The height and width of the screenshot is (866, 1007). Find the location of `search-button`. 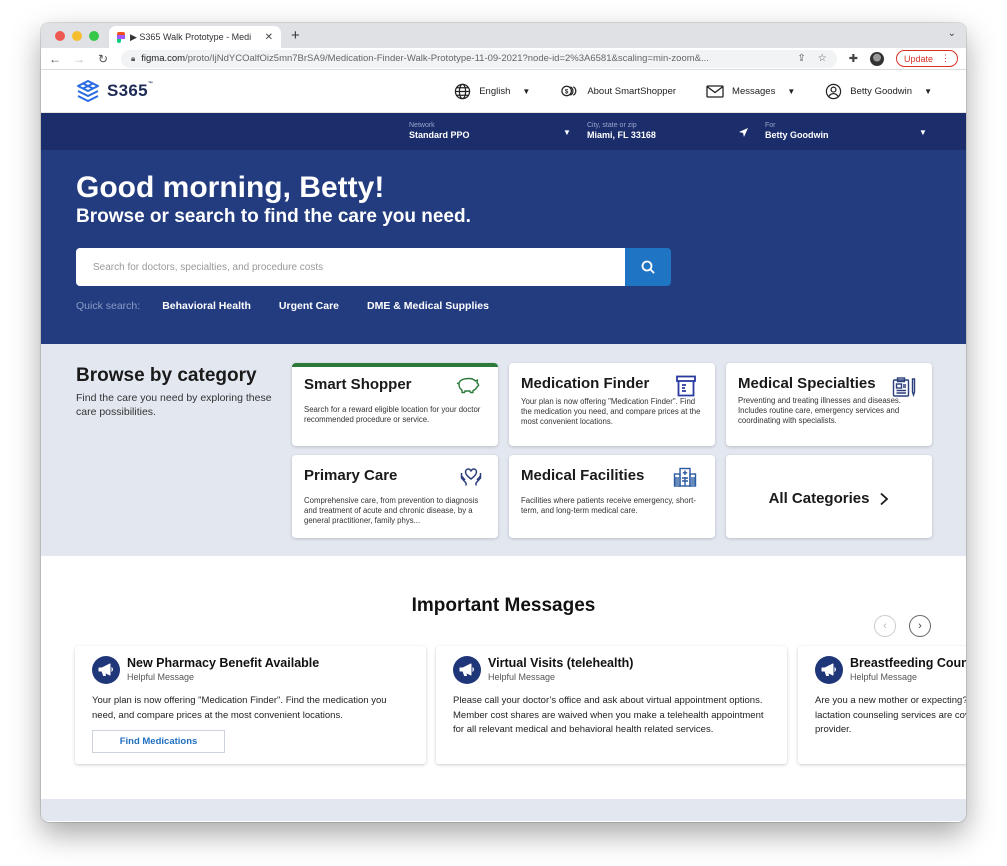

search-button is located at coordinates (648, 267).